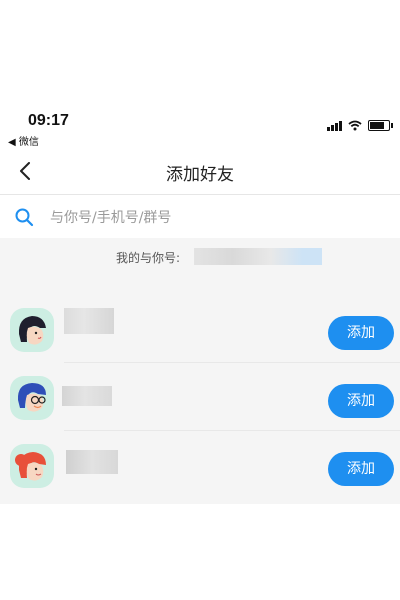 The height and width of the screenshot is (600, 400). I want to click on wifi-icon, so click(355, 125).